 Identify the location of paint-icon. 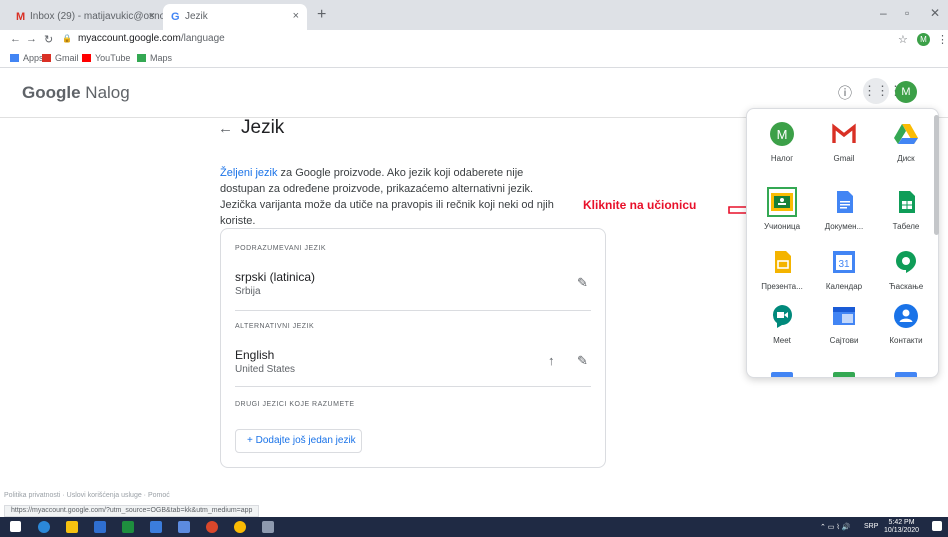
(268, 527).